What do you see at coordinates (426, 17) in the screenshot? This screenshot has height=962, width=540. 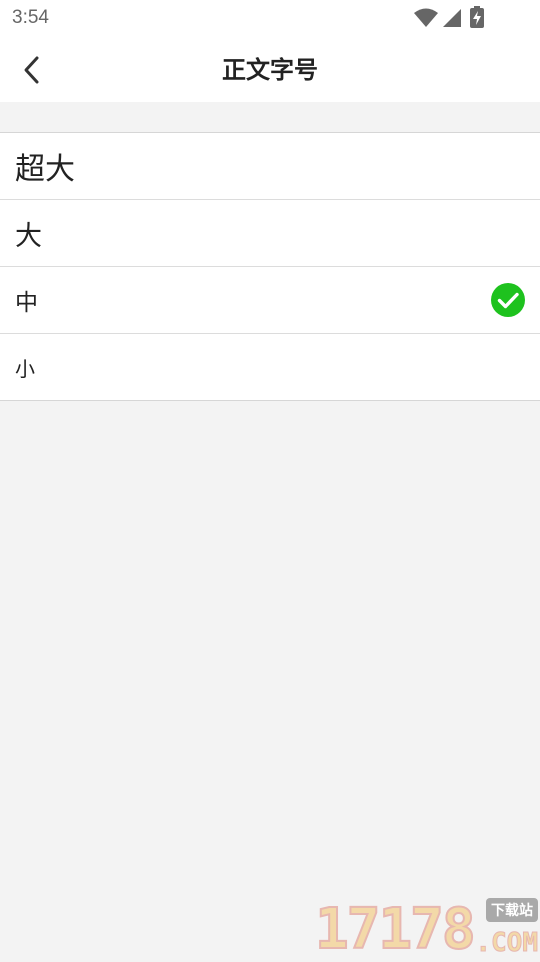 I see `wifi-icon` at bounding box center [426, 17].